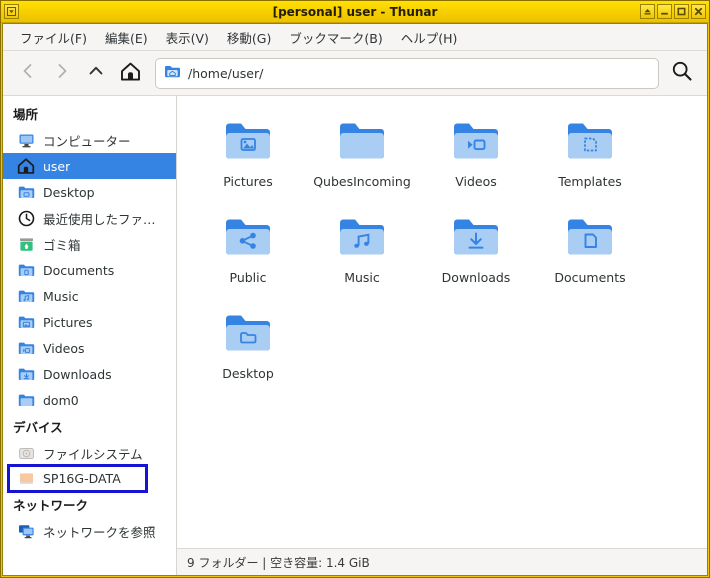 This screenshot has height=578, width=710. What do you see at coordinates (51, 505) in the screenshot?
I see `sidebar-section-network-header: ネットワーク` at bounding box center [51, 505].